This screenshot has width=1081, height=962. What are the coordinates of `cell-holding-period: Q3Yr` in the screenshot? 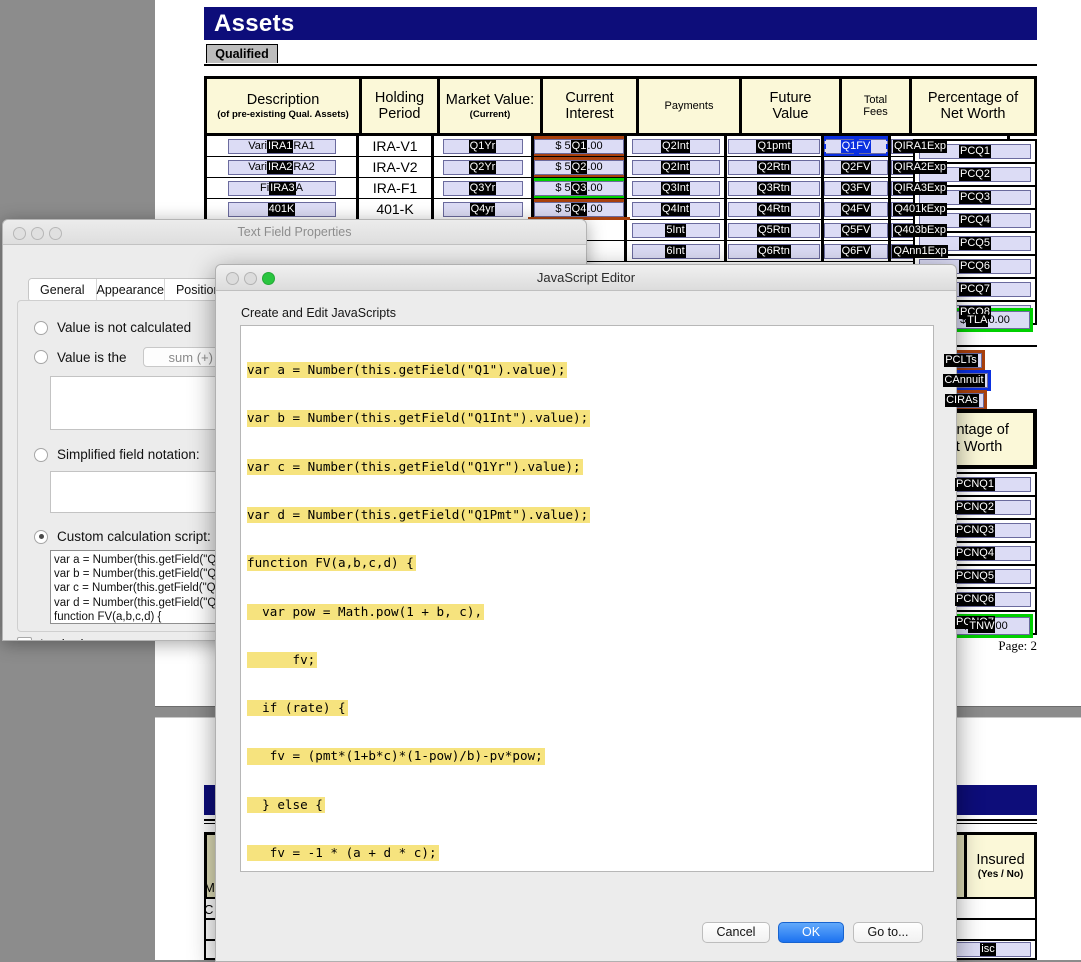 It's located at (482, 188).